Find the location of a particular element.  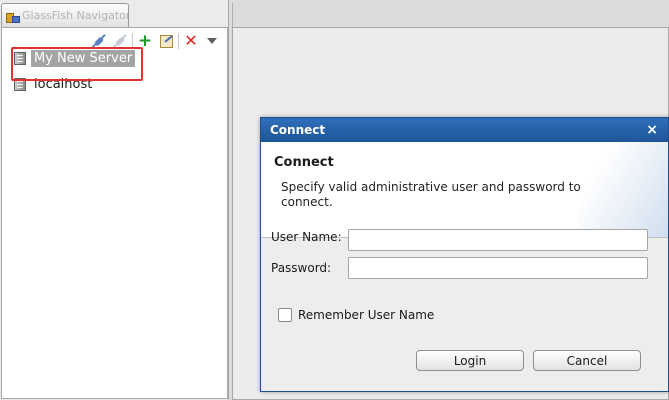

cancel-button: Cancel is located at coordinates (587, 360).